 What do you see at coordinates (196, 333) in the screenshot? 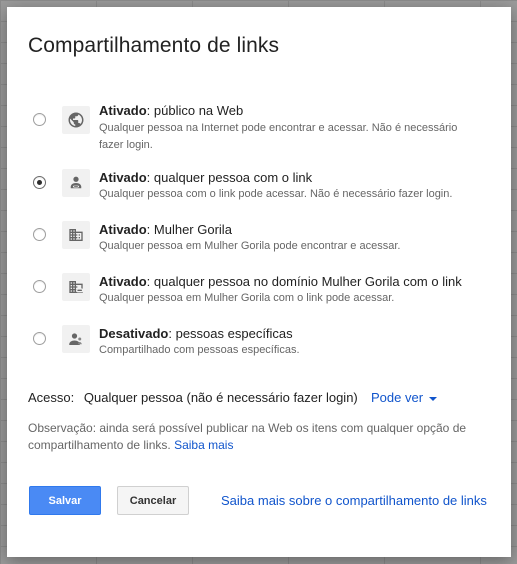
I see `option-title: Desativado: pessoas específicas` at bounding box center [196, 333].